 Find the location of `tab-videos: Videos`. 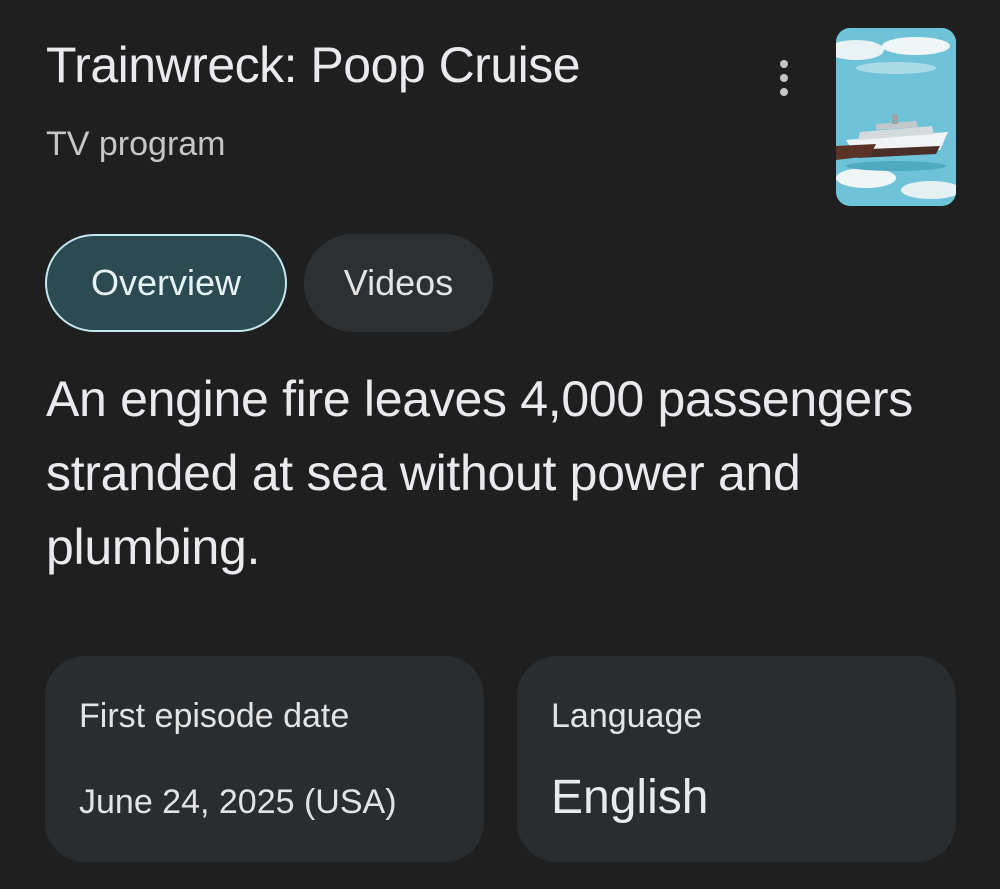

tab-videos: Videos is located at coordinates (398, 283).